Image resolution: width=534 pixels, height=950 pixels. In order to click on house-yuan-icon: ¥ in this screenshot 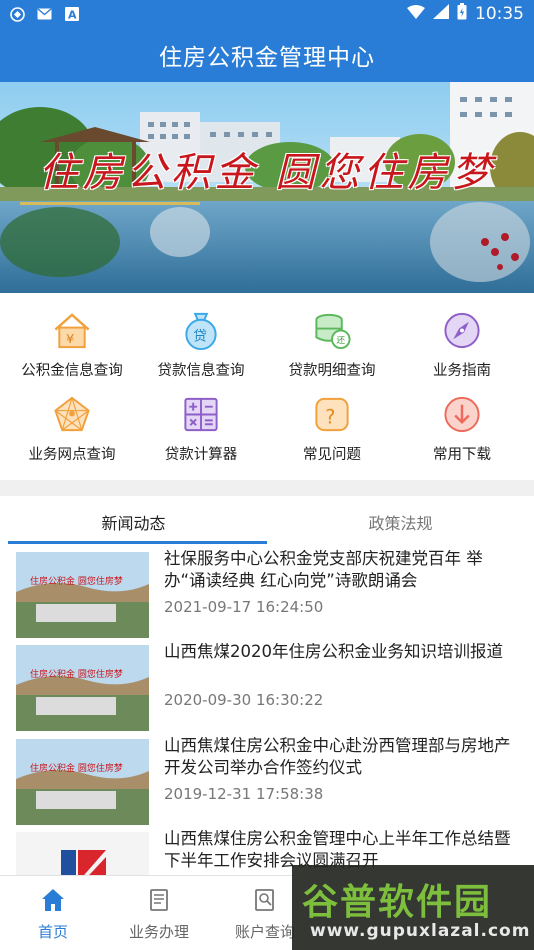, I will do `click(72, 331)`.